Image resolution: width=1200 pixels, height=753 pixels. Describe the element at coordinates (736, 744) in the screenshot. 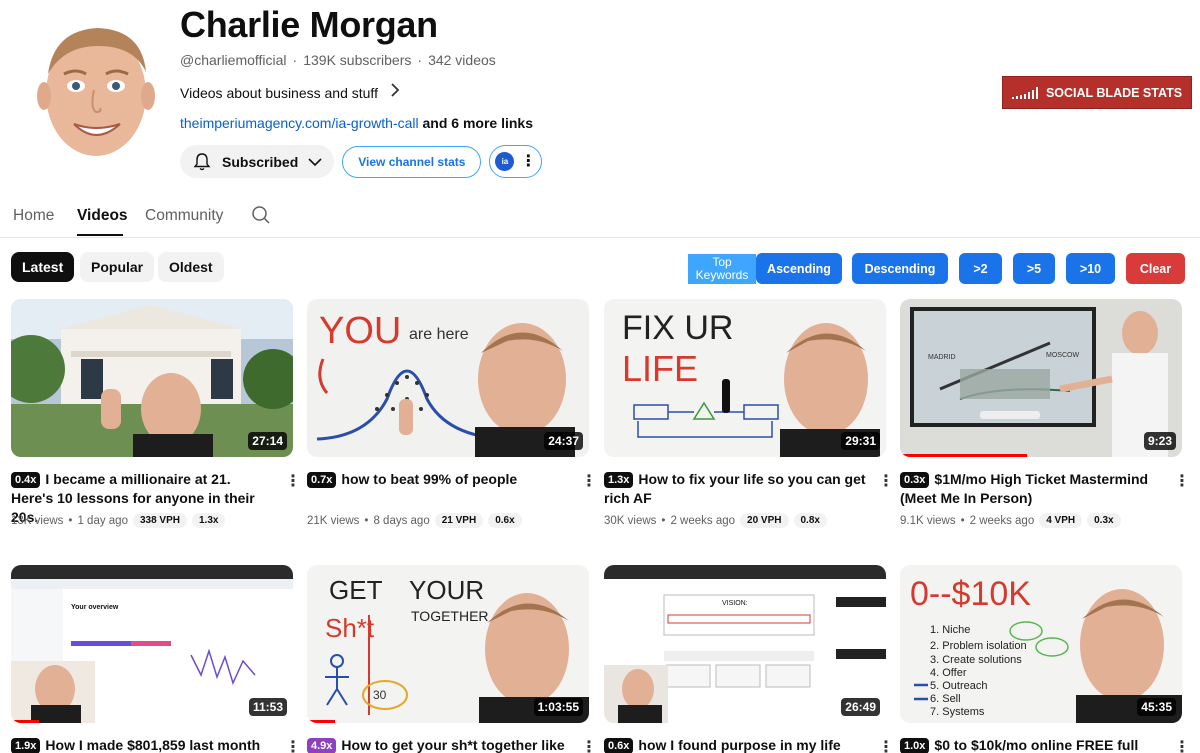

I see `video-title: 0.6x how I found purpose in my life` at that location.